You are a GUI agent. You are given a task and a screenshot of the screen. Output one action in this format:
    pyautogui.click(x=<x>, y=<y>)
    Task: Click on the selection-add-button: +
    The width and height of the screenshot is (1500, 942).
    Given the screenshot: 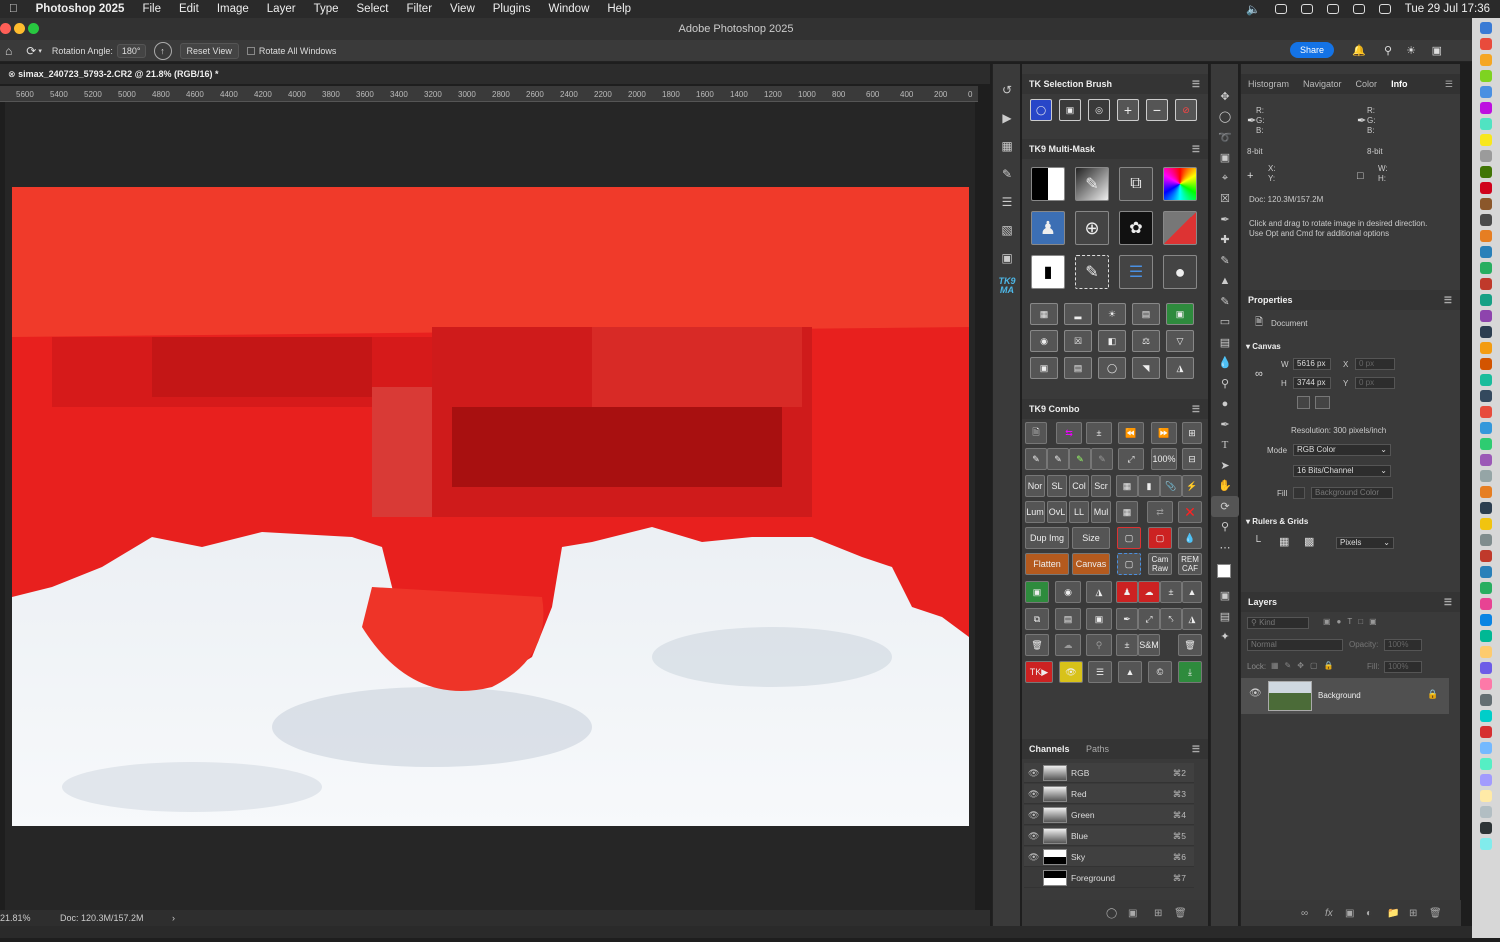 What is the action you would take?
    pyautogui.click(x=1128, y=110)
    